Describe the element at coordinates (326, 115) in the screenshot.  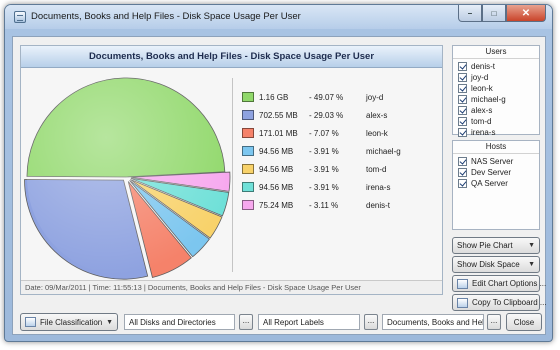
I see `legend-percent: - 29.03 %` at that location.